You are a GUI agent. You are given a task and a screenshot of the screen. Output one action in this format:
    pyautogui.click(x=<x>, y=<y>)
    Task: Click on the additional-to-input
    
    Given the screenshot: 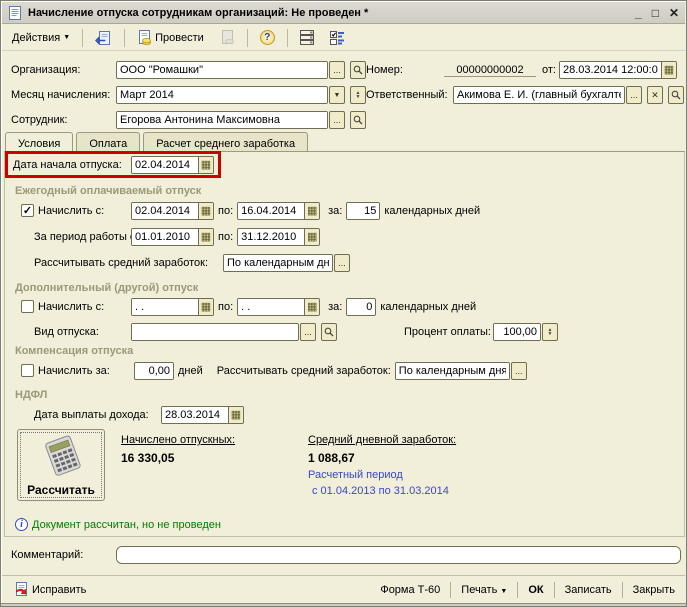 What is the action you would take?
    pyautogui.click(x=271, y=307)
    